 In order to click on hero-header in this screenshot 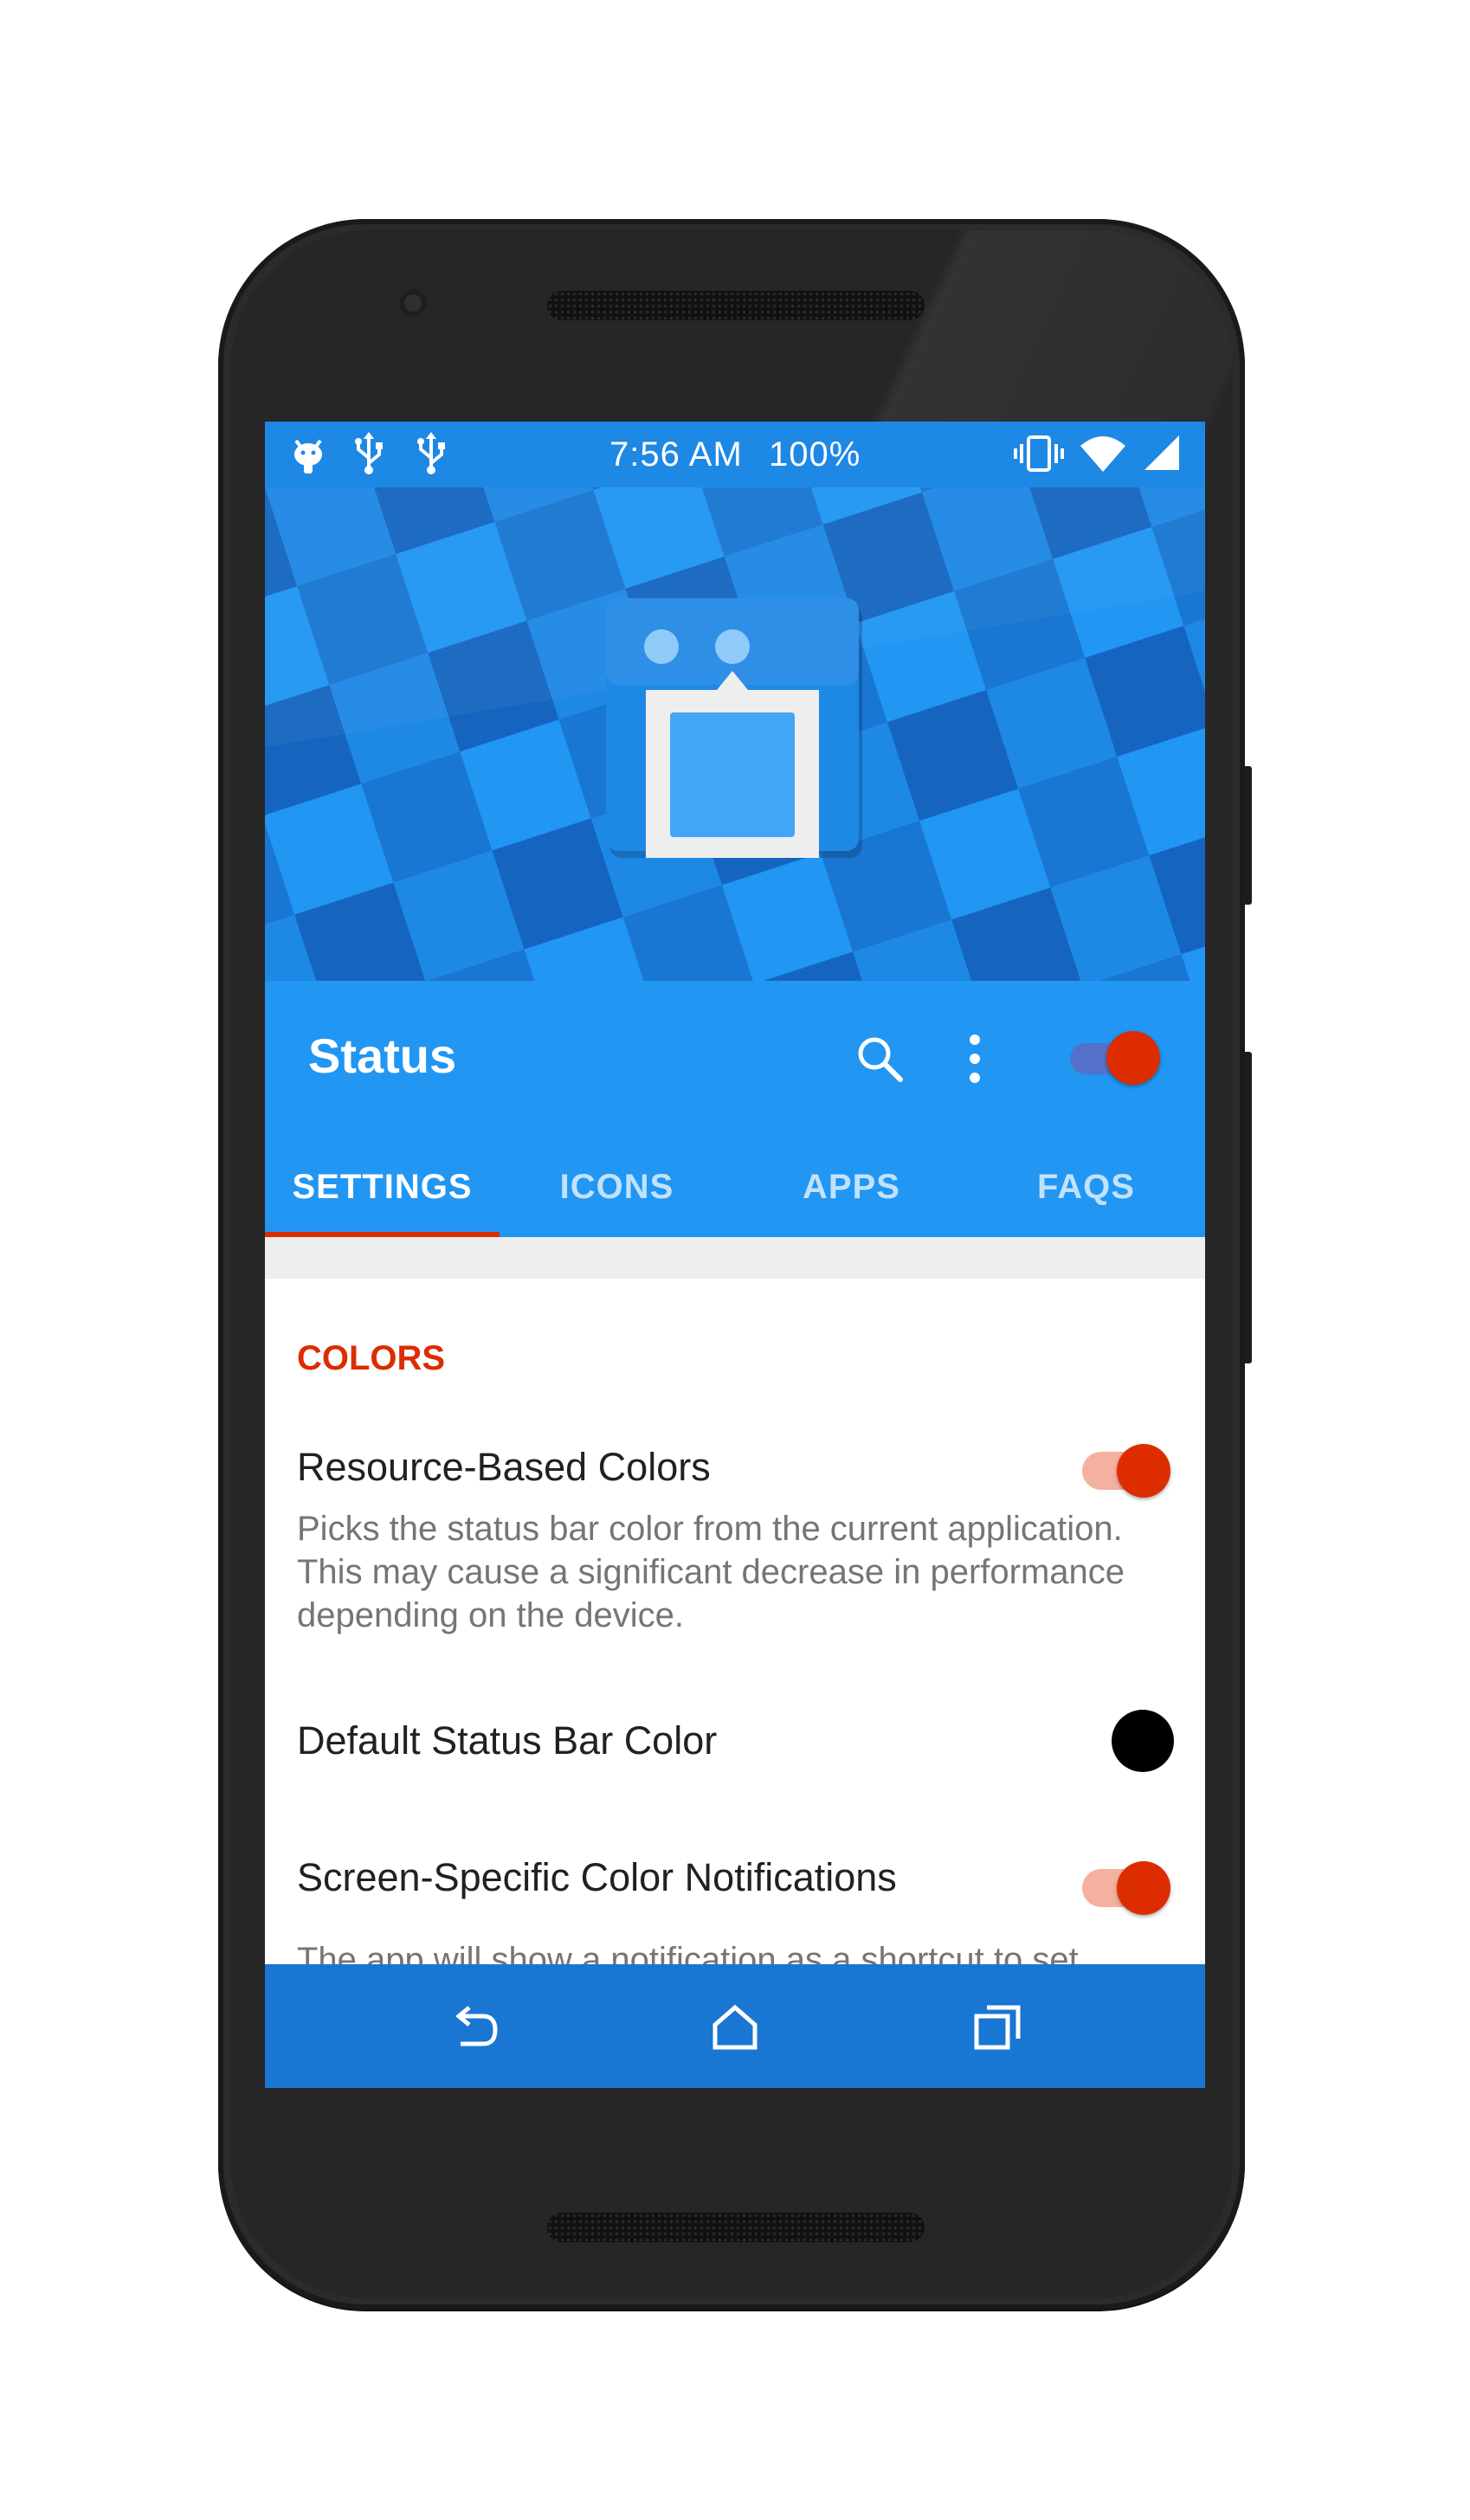, I will do `click(735, 734)`.